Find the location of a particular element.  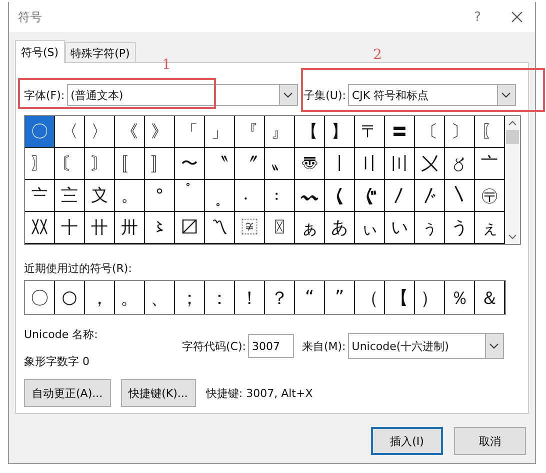

annotation-number: 1 is located at coordinates (166, 65).